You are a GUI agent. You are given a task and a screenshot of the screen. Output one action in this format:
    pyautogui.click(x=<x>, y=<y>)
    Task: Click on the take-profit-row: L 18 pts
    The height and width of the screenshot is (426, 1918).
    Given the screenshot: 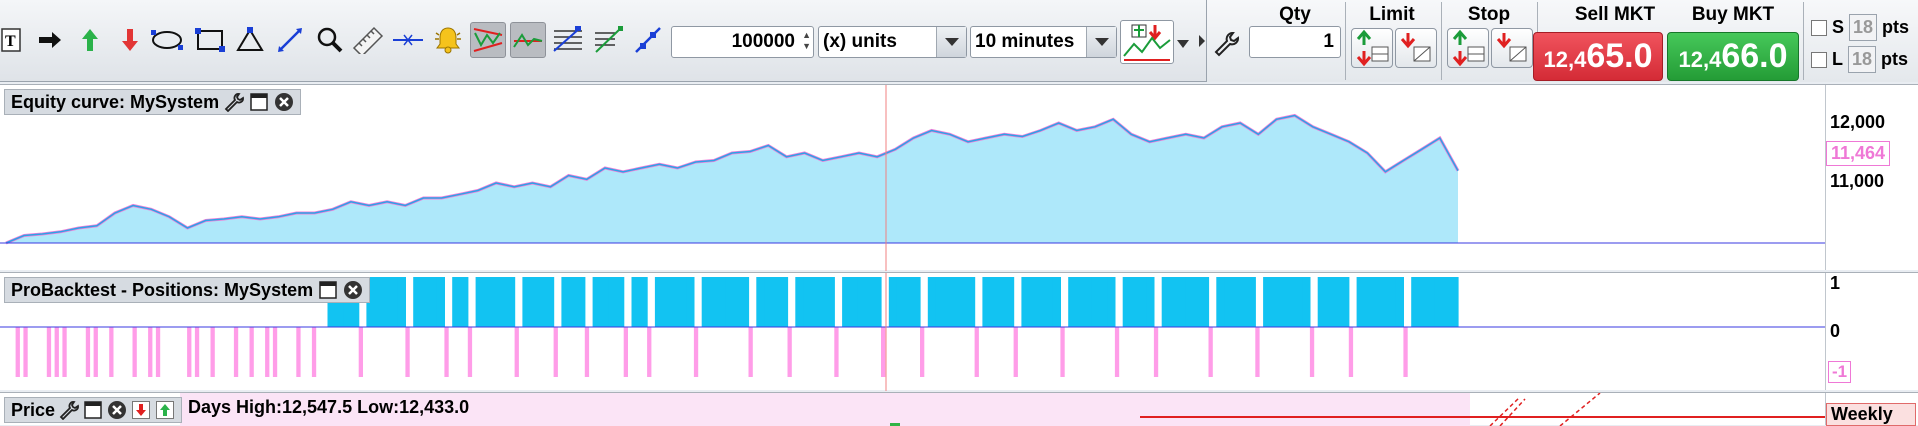 What is the action you would take?
    pyautogui.click(x=1859, y=59)
    